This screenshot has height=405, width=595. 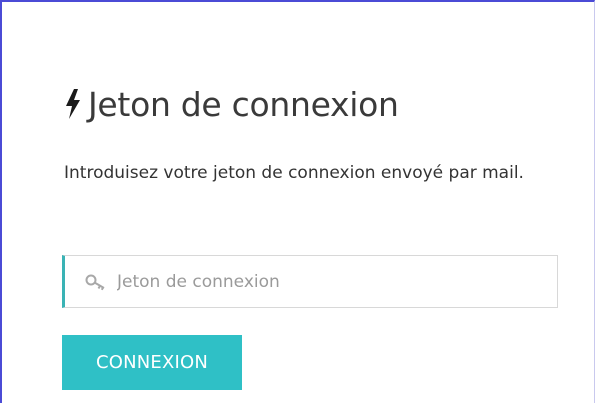 What do you see at coordinates (73, 104) in the screenshot?
I see `bolt-icon` at bounding box center [73, 104].